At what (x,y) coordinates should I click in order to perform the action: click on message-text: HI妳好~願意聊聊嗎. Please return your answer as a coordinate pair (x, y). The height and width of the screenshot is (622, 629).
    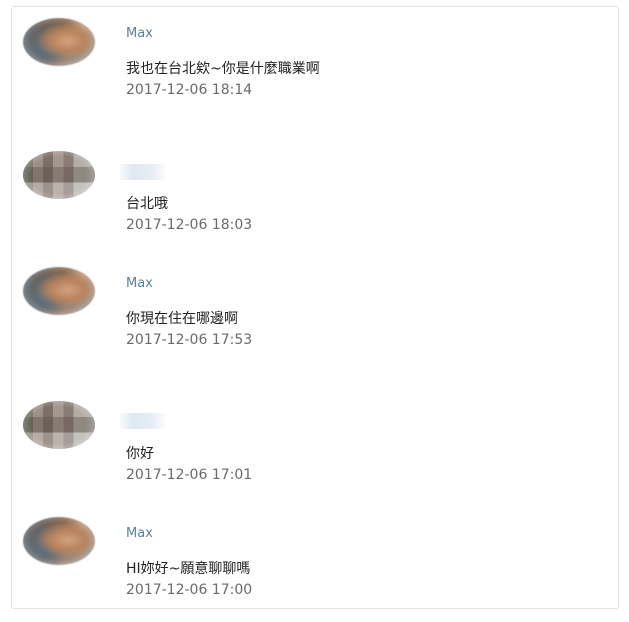
    Looking at the image, I should click on (188, 569).